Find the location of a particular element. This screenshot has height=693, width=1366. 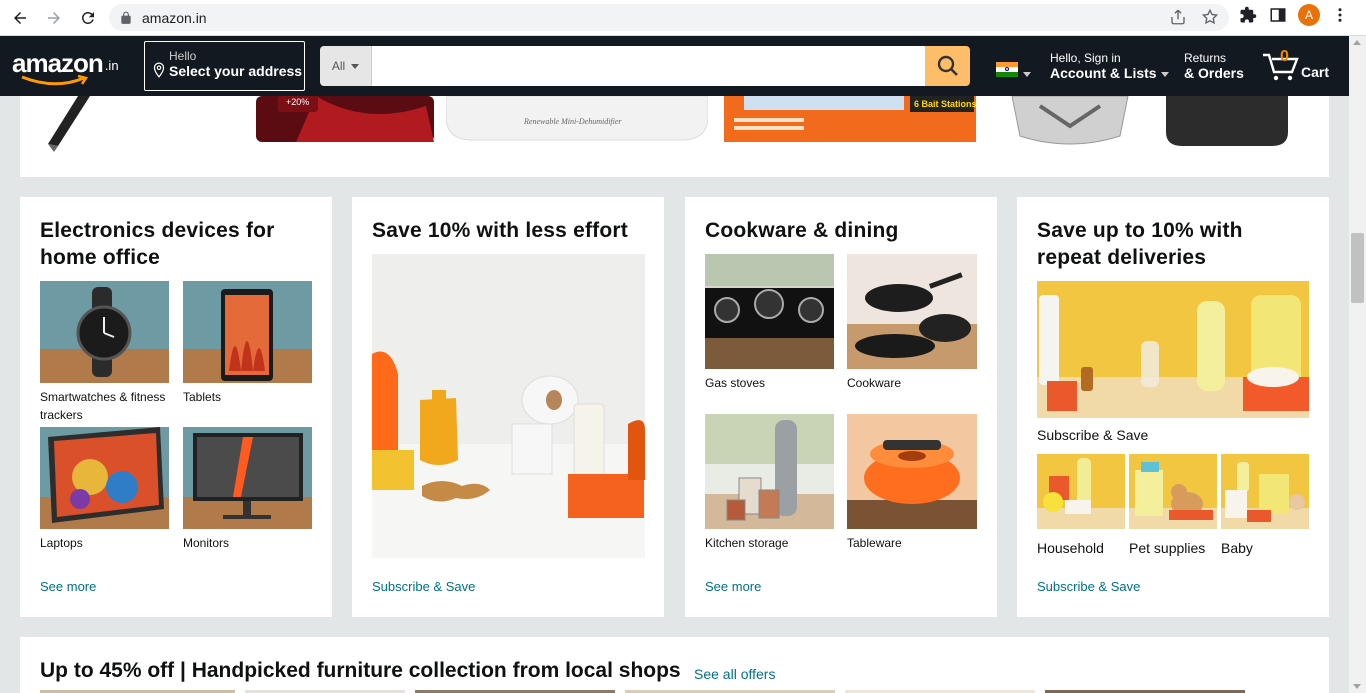

select-address-button: Hello Select your address is located at coordinates (224, 66).